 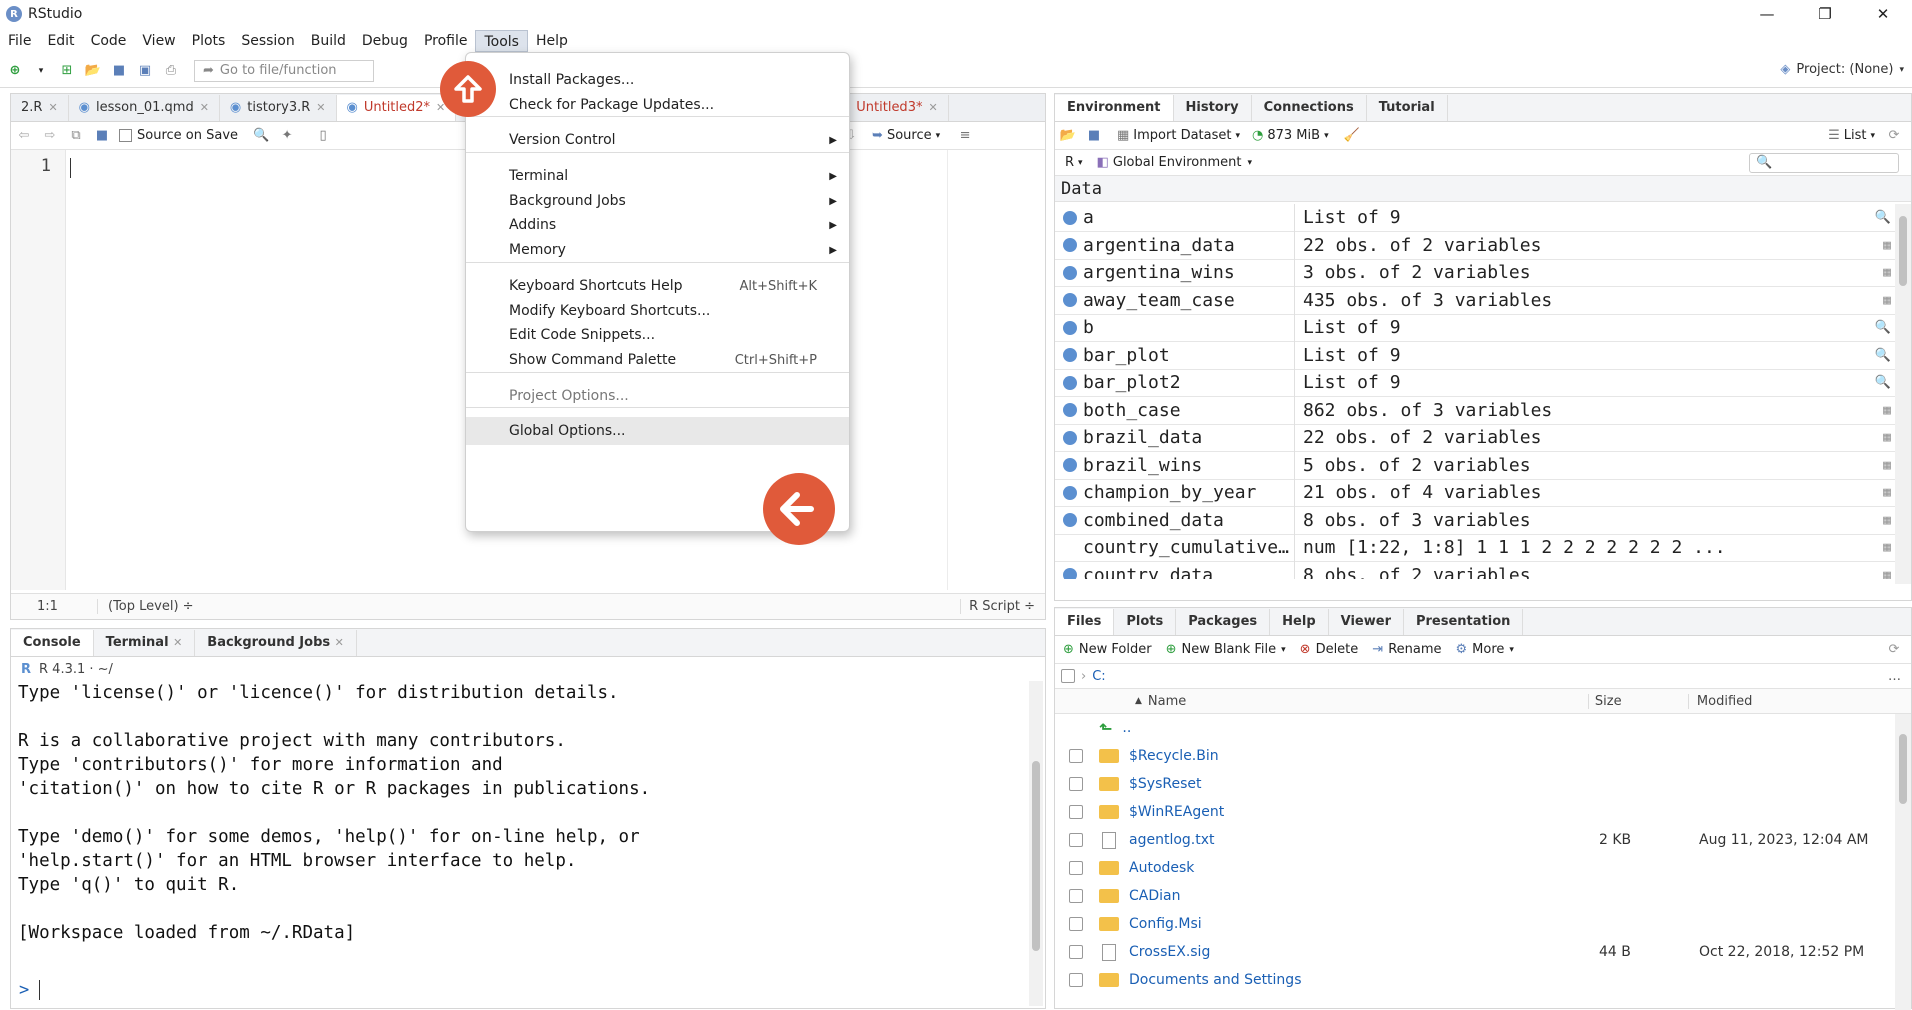 I want to click on save-all-icon: ▣, so click(x=145, y=71).